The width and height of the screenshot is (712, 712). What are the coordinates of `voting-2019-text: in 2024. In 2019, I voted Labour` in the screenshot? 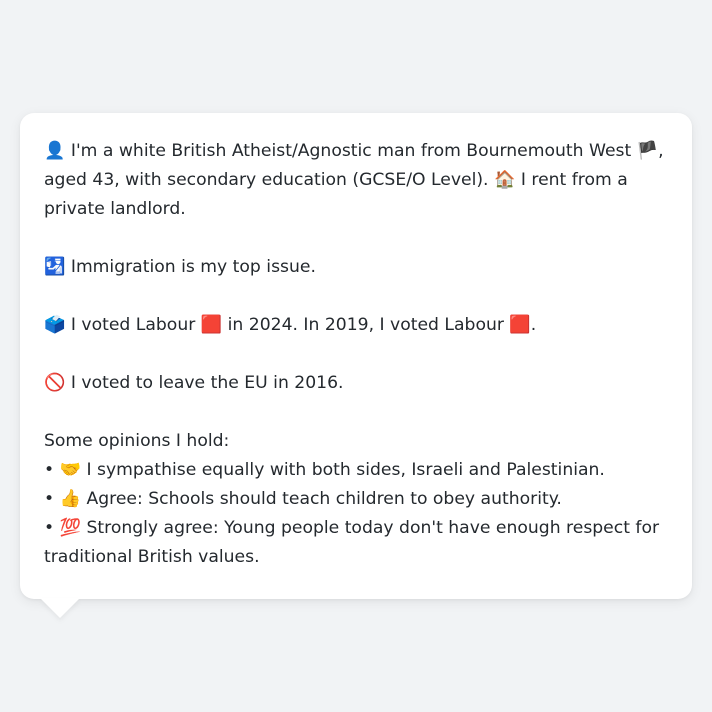 It's located at (365, 325).